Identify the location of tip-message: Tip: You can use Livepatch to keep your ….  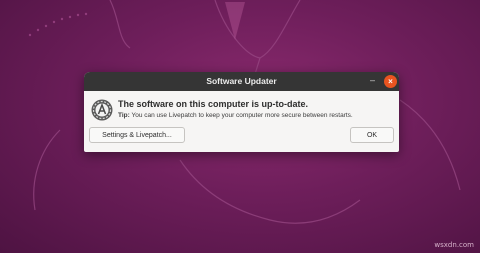
(235, 115).